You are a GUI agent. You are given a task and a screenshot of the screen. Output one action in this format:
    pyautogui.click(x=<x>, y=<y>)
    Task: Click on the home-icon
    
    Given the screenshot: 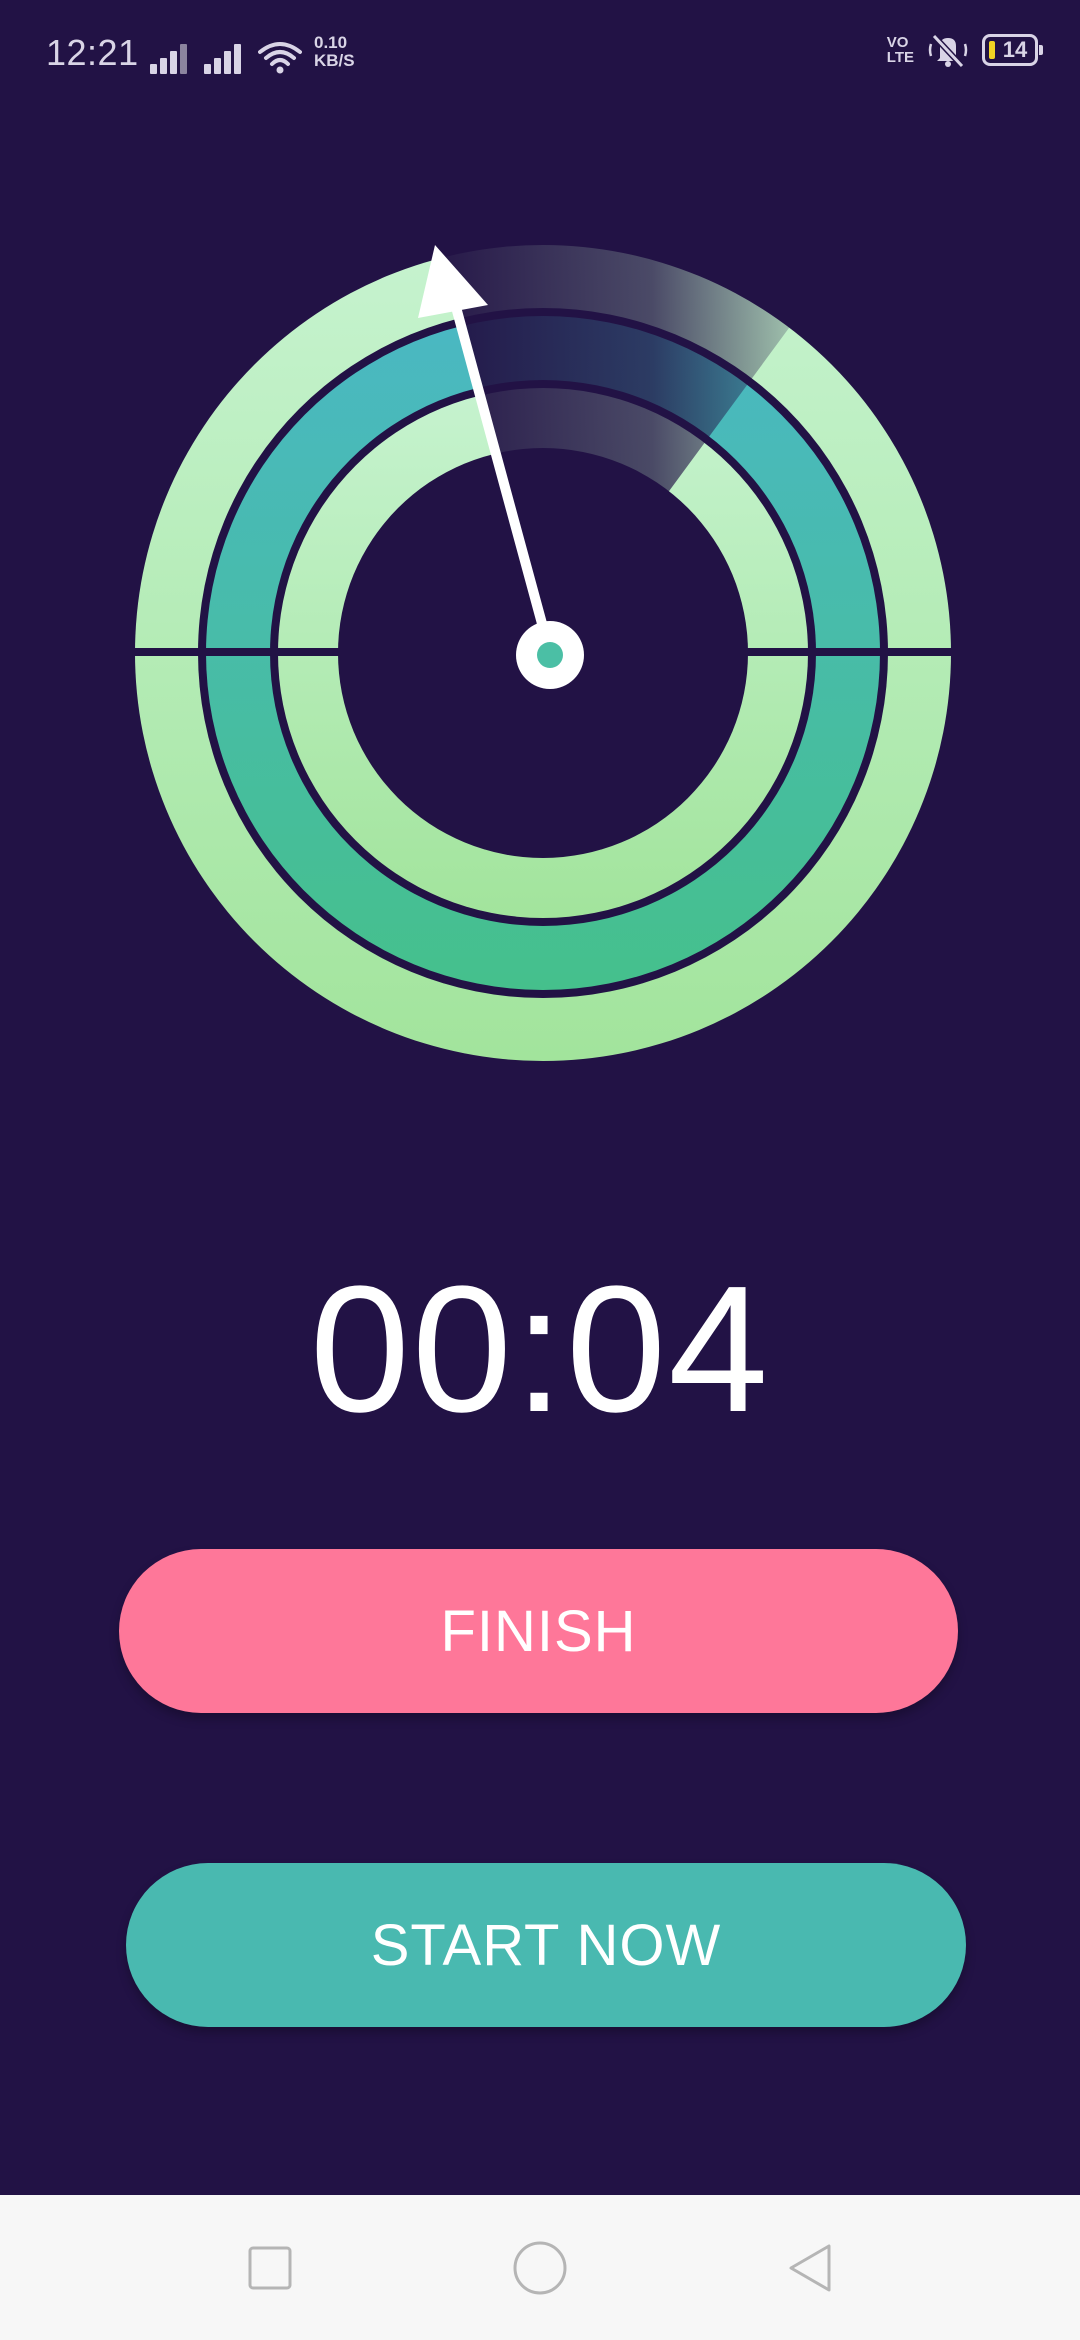 What is the action you would take?
    pyautogui.click(x=540, y=2268)
    